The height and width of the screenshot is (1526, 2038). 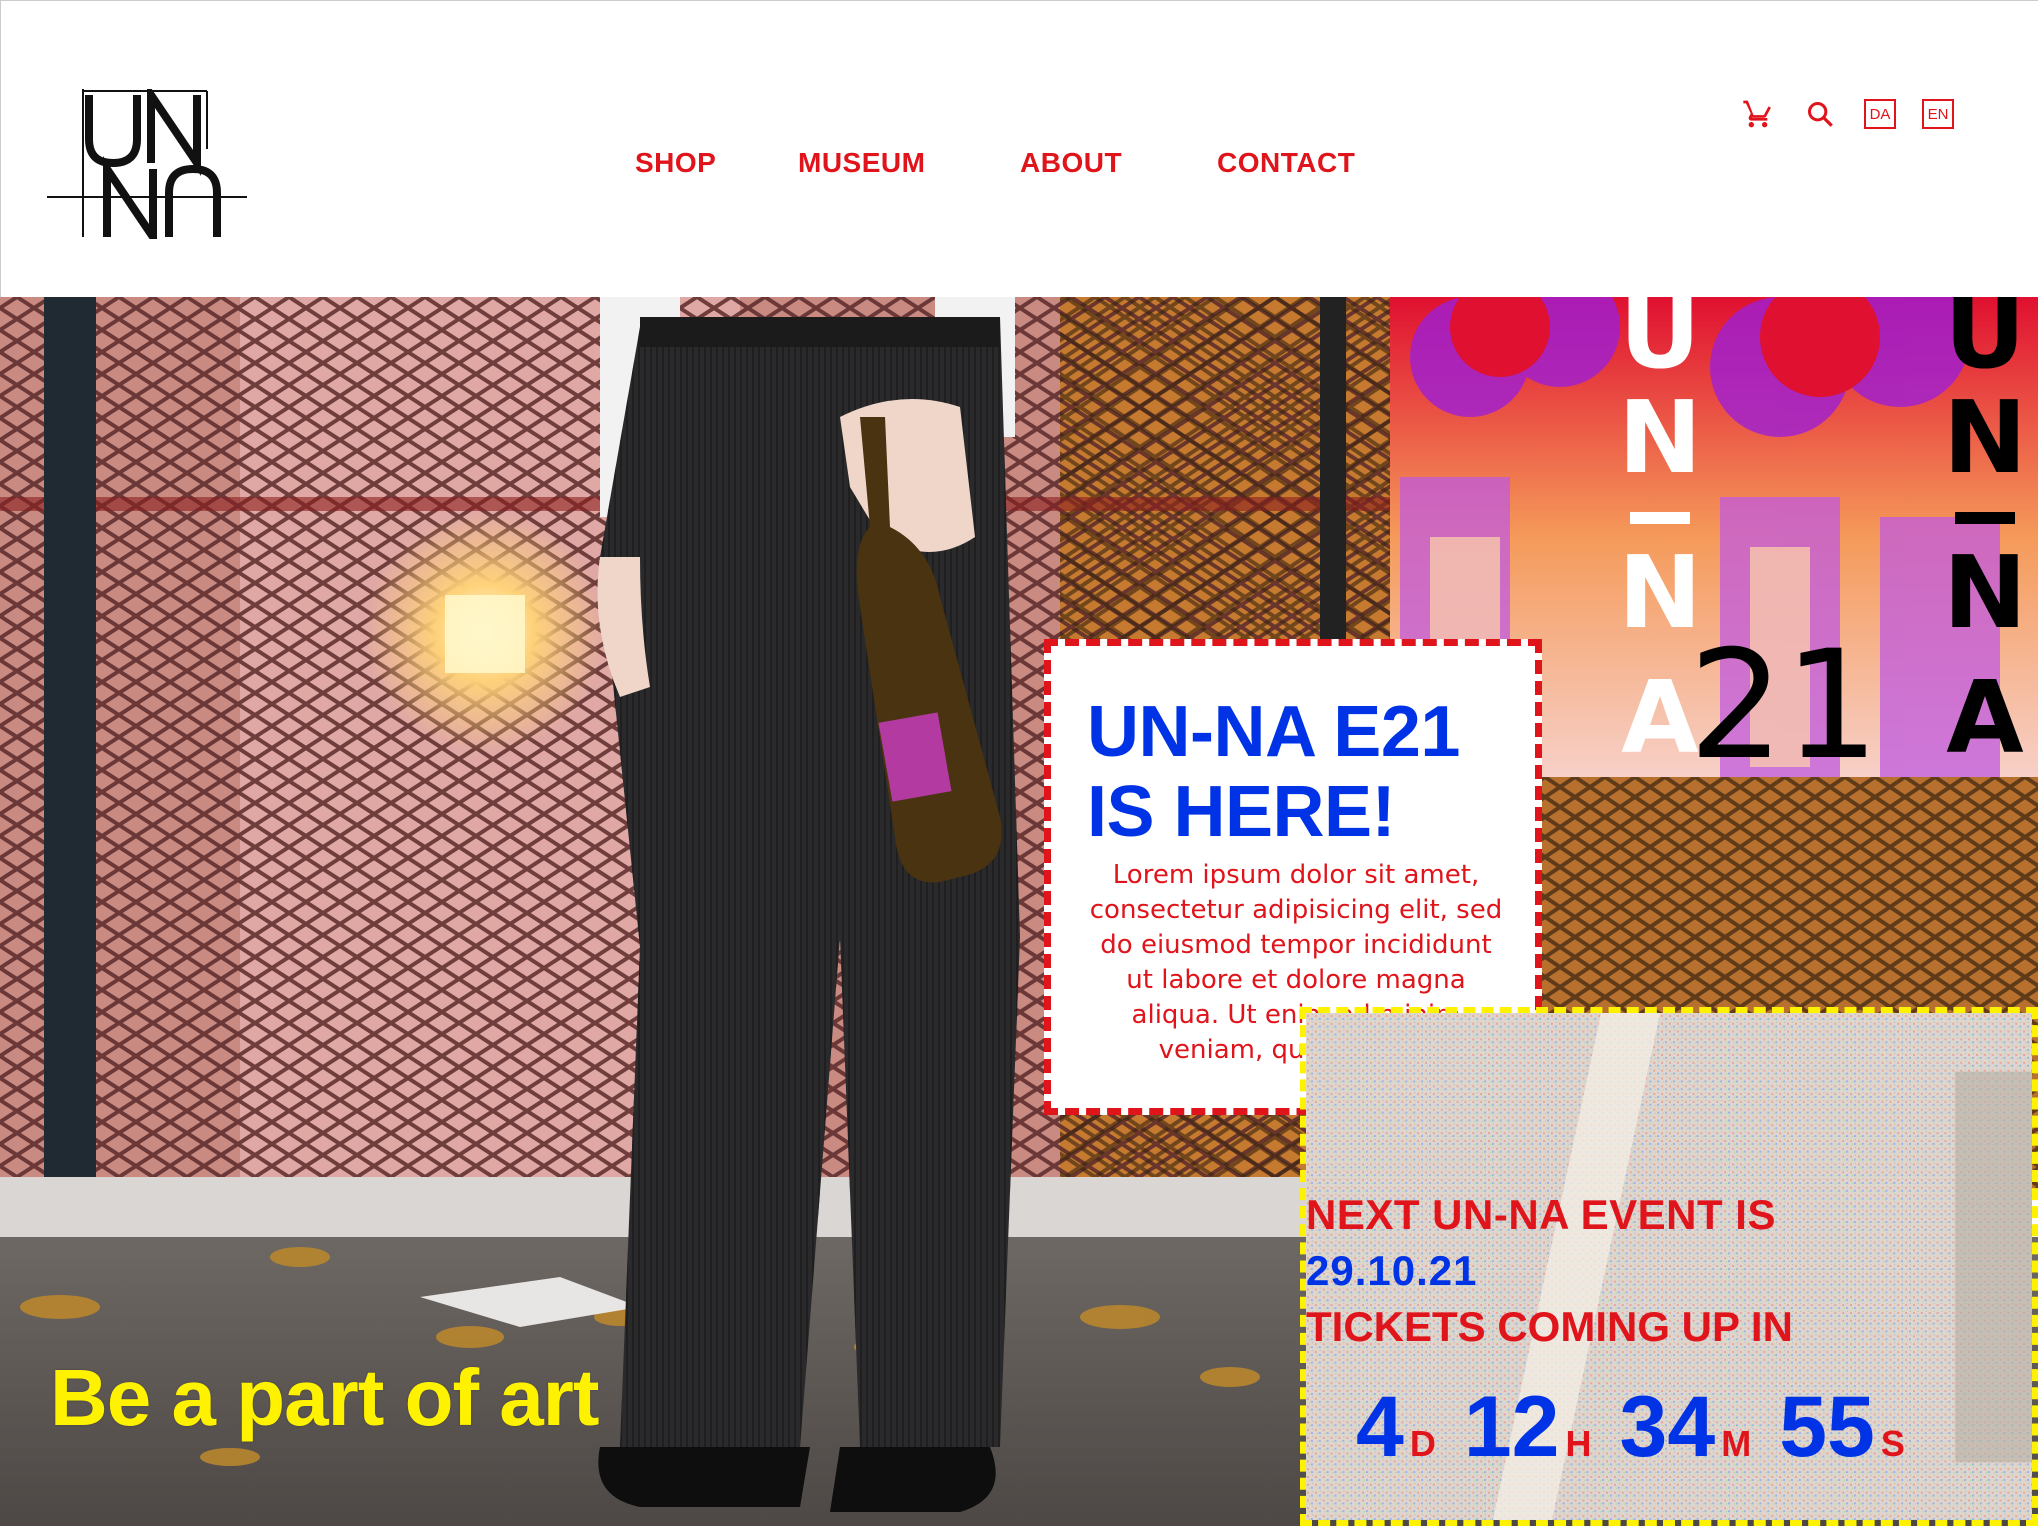 I want to click on countdown-seconds: 55 S, so click(x=1842, y=1427).